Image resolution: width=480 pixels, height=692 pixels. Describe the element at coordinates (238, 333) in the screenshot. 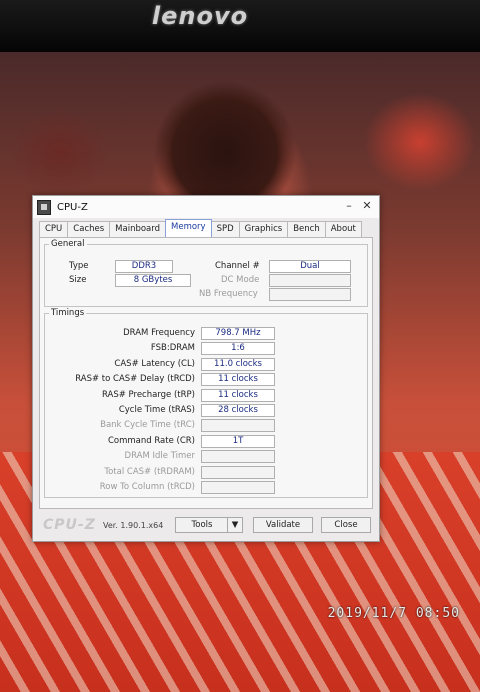

I see `timing-value: 798.7 MHz` at that location.